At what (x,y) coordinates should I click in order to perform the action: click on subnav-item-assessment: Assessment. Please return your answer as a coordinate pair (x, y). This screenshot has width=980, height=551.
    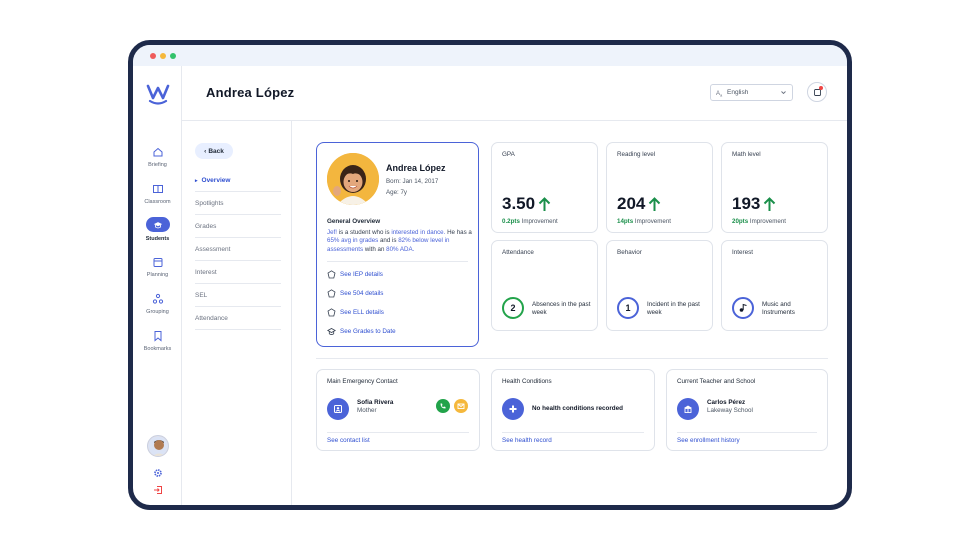
    Looking at the image, I should click on (238, 250).